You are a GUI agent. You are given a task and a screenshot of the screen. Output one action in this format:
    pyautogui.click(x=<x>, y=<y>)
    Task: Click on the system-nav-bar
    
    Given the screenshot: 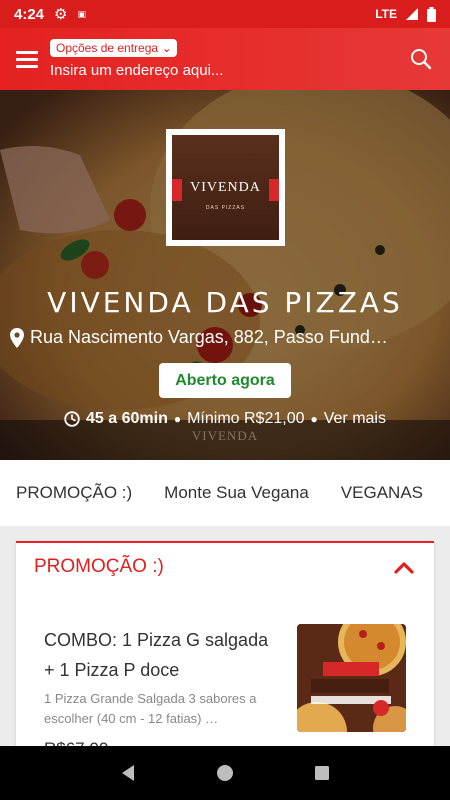 What is the action you would take?
    pyautogui.click(x=225, y=773)
    